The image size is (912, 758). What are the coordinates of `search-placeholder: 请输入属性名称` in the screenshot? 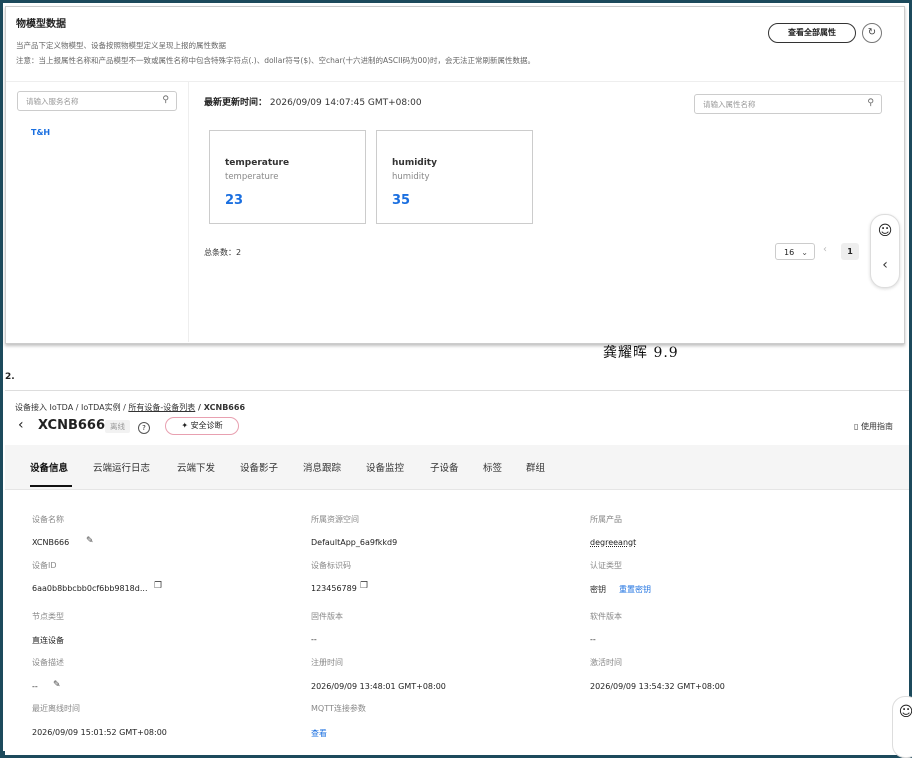 It's located at (729, 104).